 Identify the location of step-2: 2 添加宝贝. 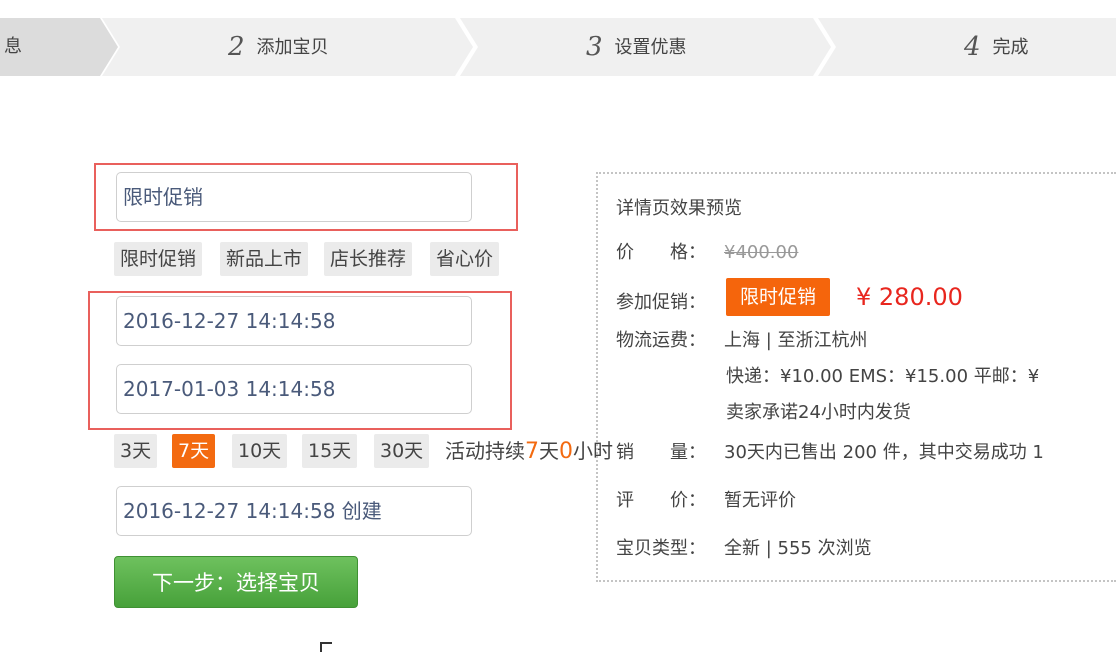
(278, 47).